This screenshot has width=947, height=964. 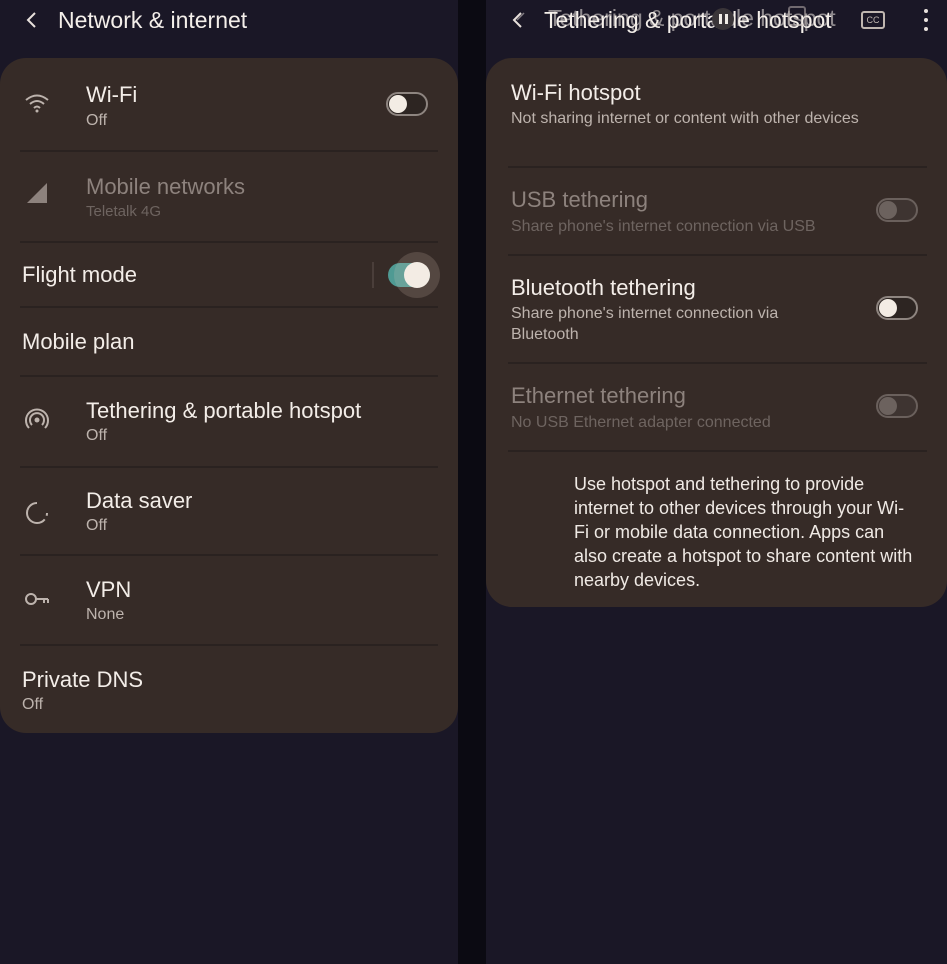 What do you see at coordinates (576, 92) in the screenshot?
I see `wifi-hotspot-title: Wi-Fi hotspot` at bounding box center [576, 92].